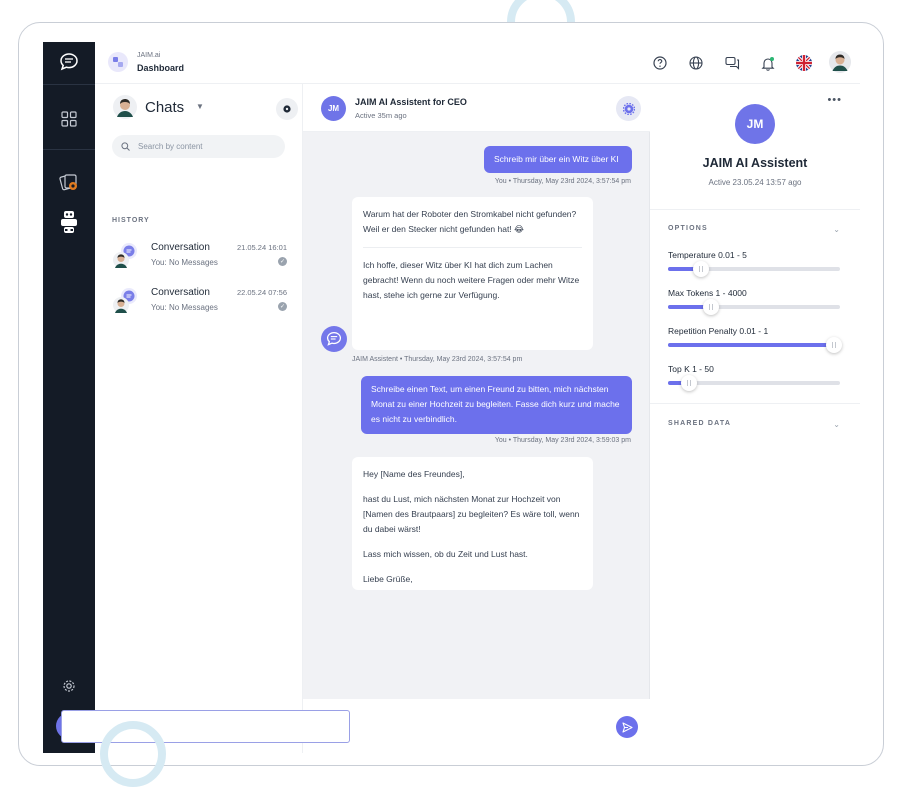  Describe the element at coordinates (69, 62) in the screenshot. I see `logo-chat-icon` at that location.